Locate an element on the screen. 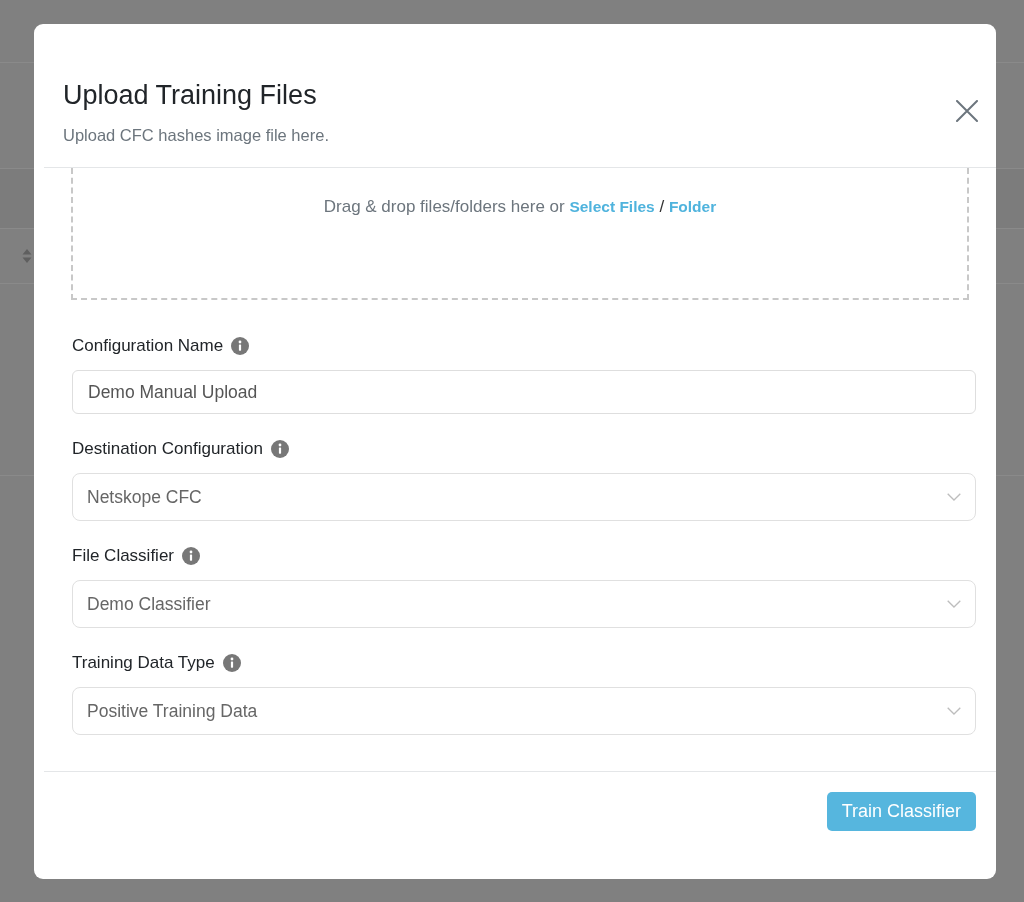  sort-icon is located at coordinates (27, 256).